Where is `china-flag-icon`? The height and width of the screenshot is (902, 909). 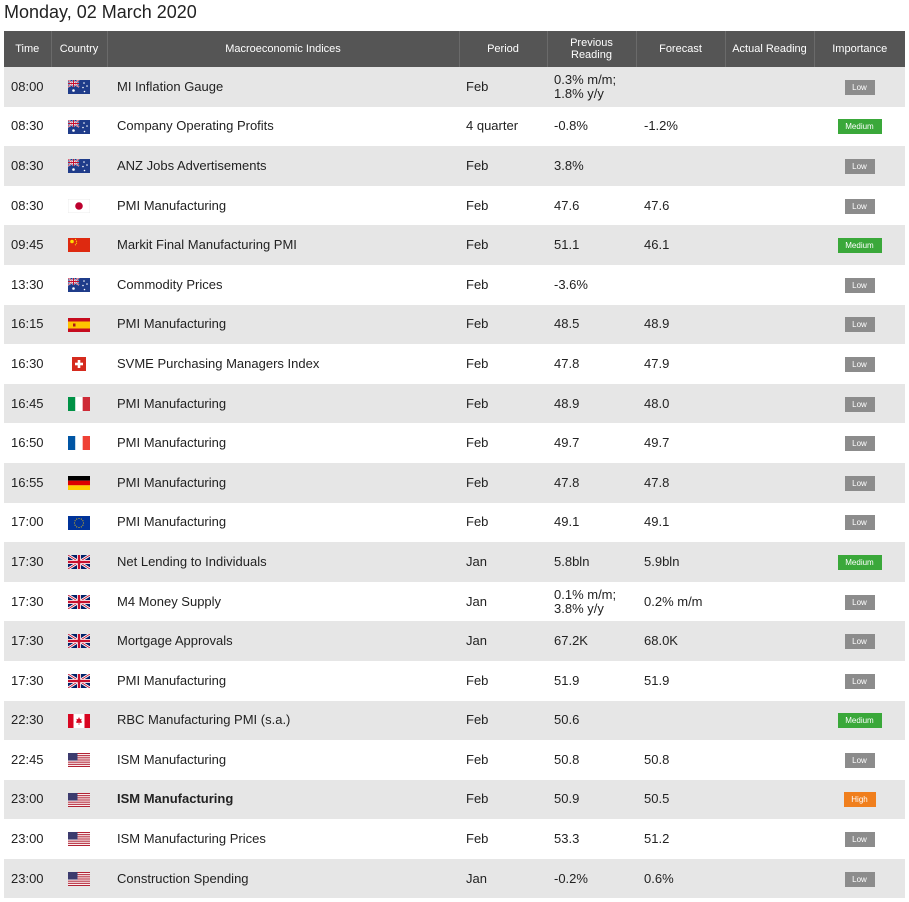 china-flag-icon is located at coordinates (79, 245).